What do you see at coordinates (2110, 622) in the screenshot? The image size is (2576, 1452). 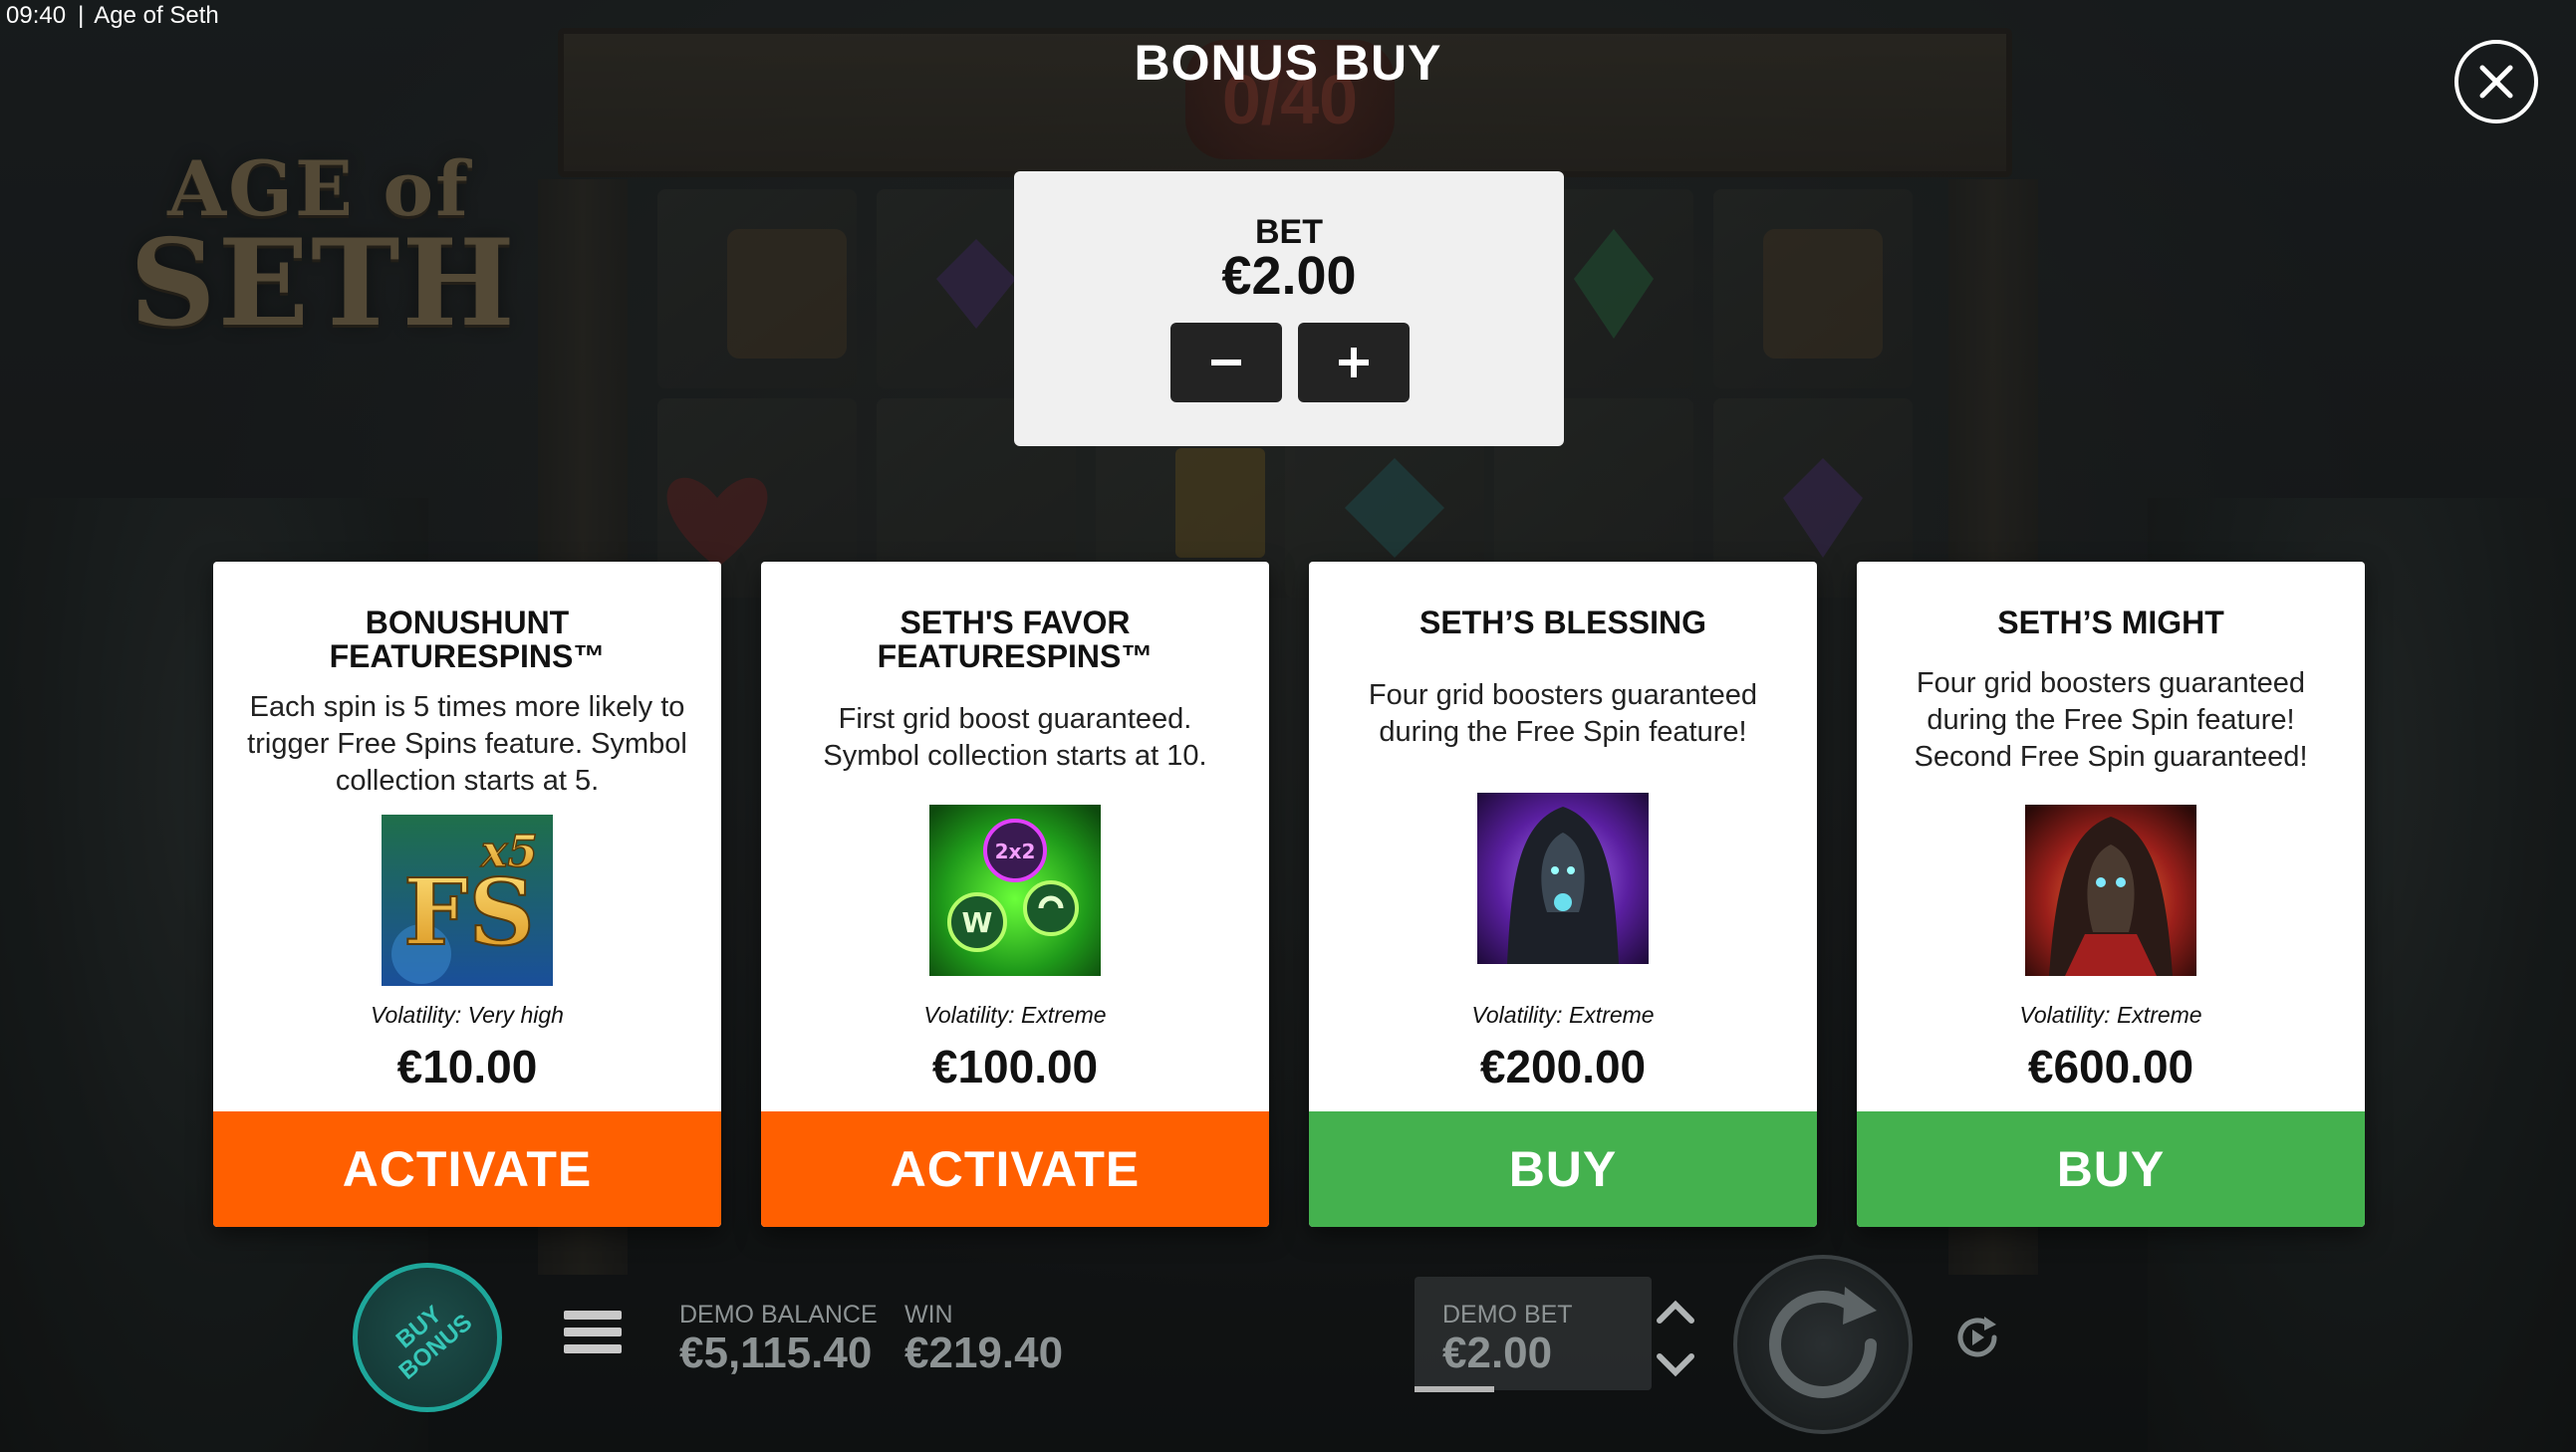 I see `card-title: SETH’S MIGHT` at bounding box center [2110, 622].